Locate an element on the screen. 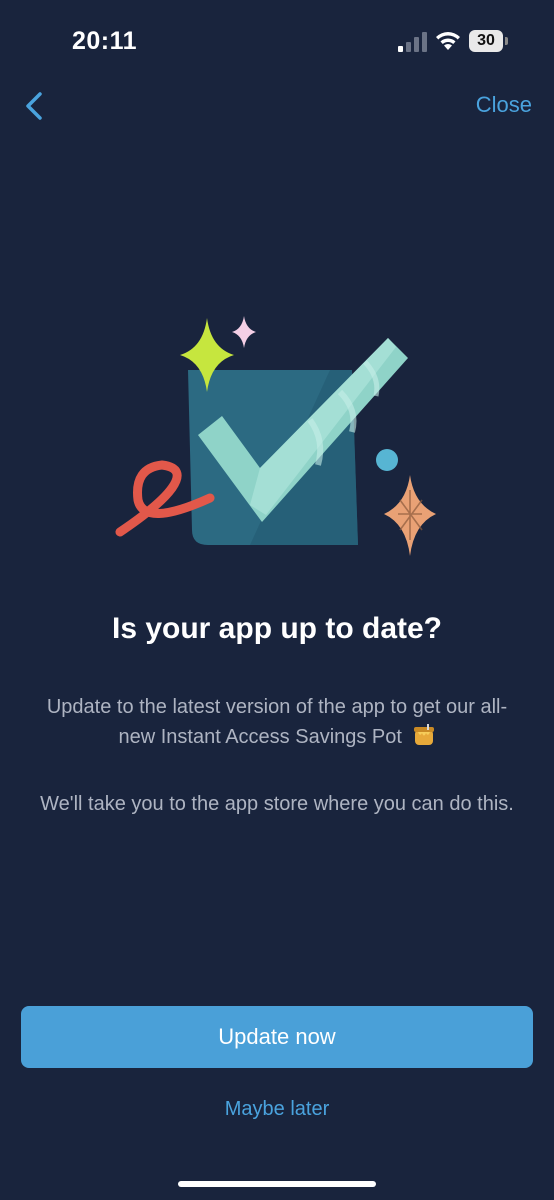  home-indicator is located at coordinates (277, 1184).